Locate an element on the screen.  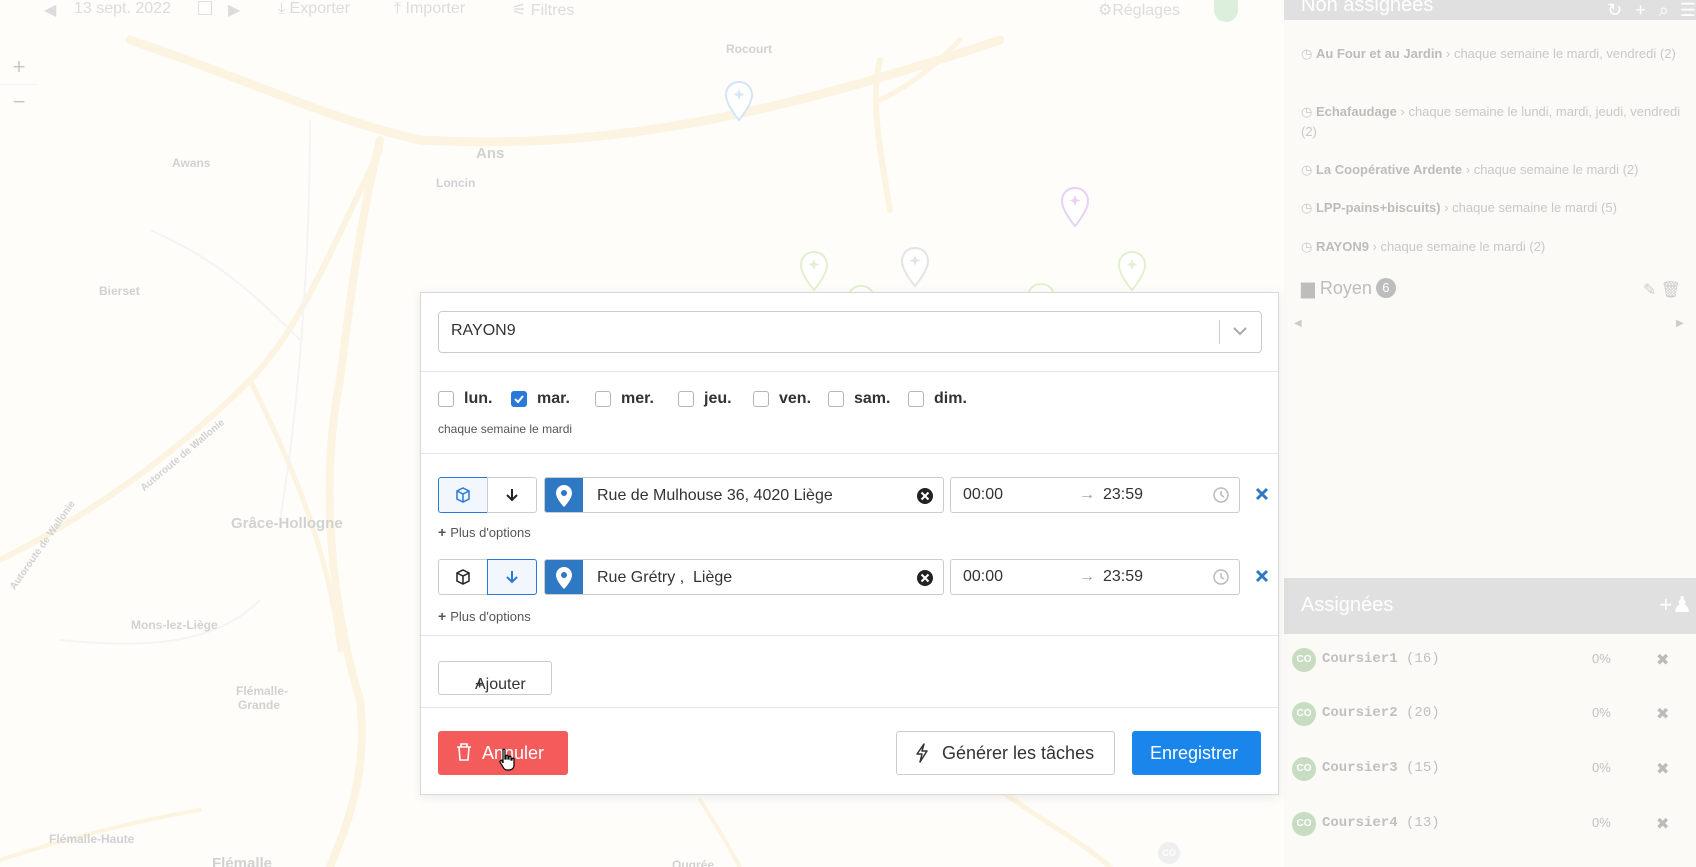
checkbox-checked is located at coordinates (519, 399).